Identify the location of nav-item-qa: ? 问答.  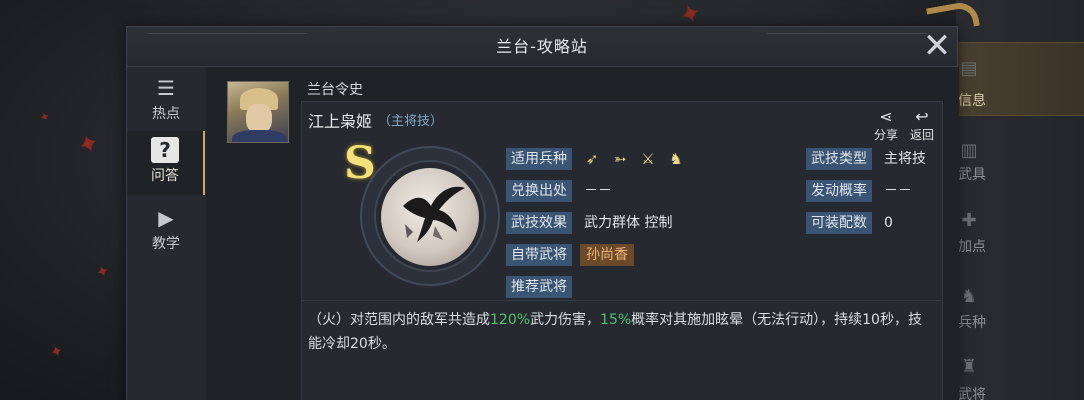
(166, 163).